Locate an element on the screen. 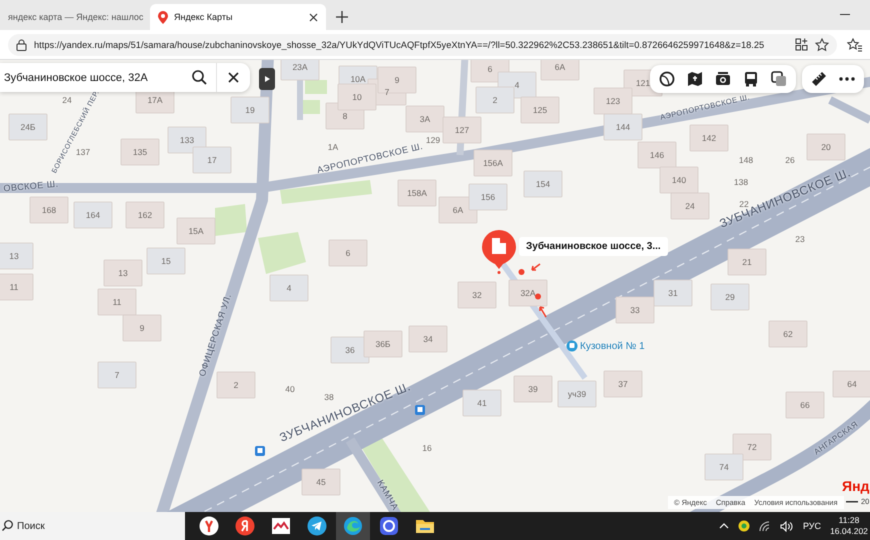 This screenshot has height=540, width=870. messenger-app-icon is located at coordinates (317, 526).